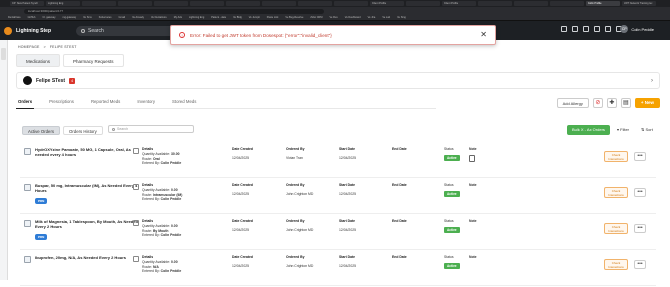 This screenshot has width=670, height=287. What do you see at coordinates (472, 158) in the screenshot?
I see `note-icon` at bounding box center [472, 158].